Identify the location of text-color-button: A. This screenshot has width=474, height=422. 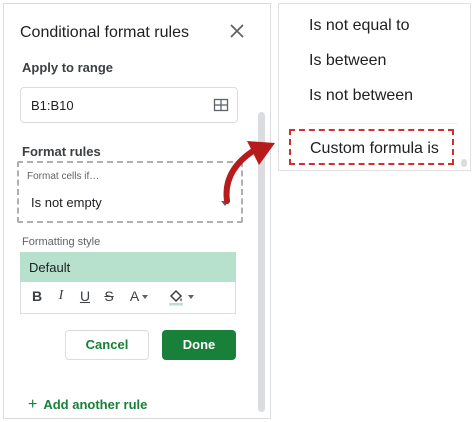
(139, 298).